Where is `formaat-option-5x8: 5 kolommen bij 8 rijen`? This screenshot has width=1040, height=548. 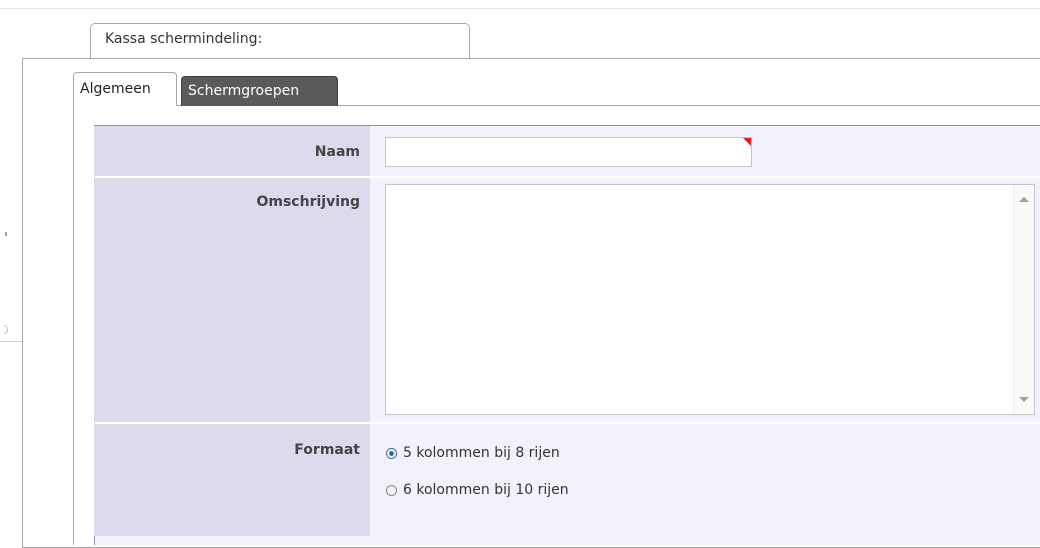 formaat-option-5x8: 5 kolommen bij 8 rijen is located at coordinates (473, 453).